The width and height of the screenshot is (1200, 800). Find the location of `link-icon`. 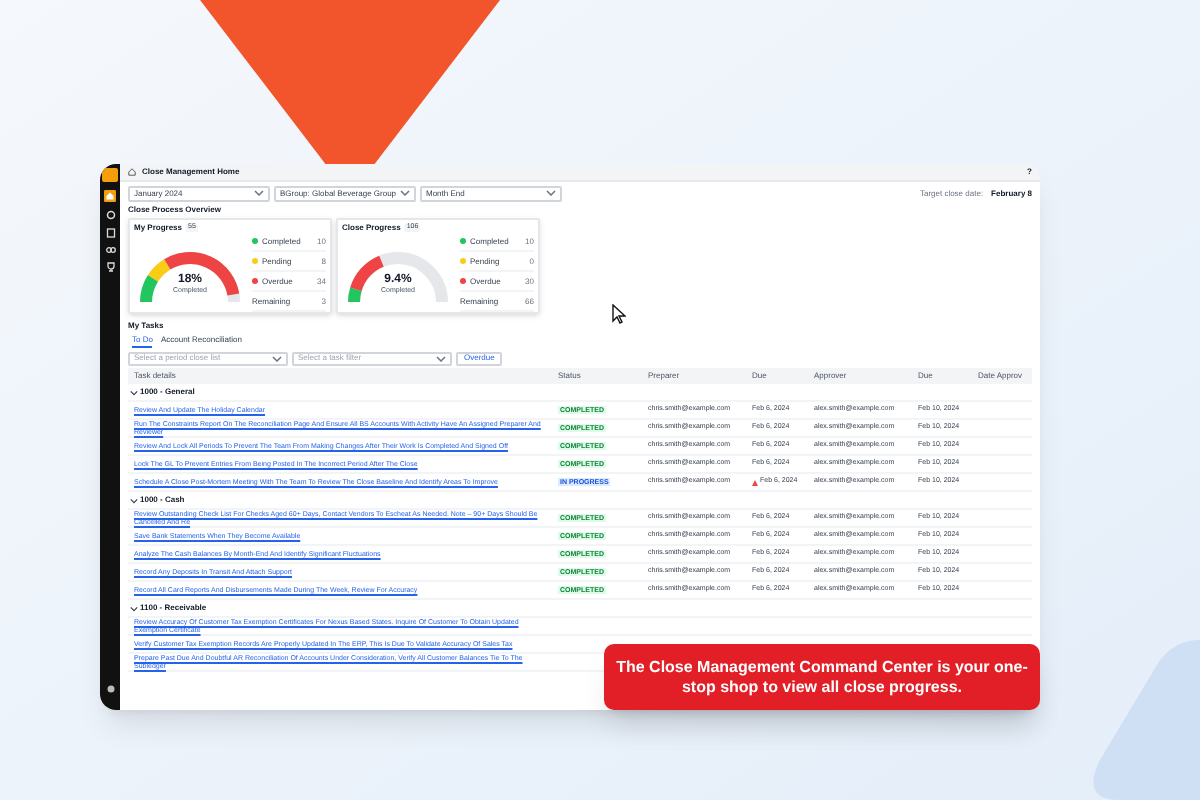

link-icon is located at coordinates (110, 250).